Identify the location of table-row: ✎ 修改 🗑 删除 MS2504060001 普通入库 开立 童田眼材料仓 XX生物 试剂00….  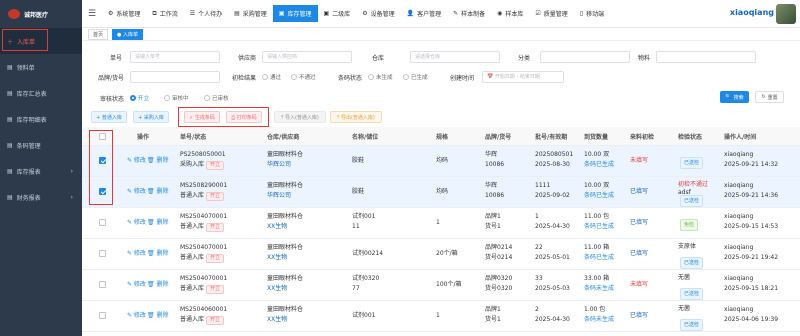
(441, 316).